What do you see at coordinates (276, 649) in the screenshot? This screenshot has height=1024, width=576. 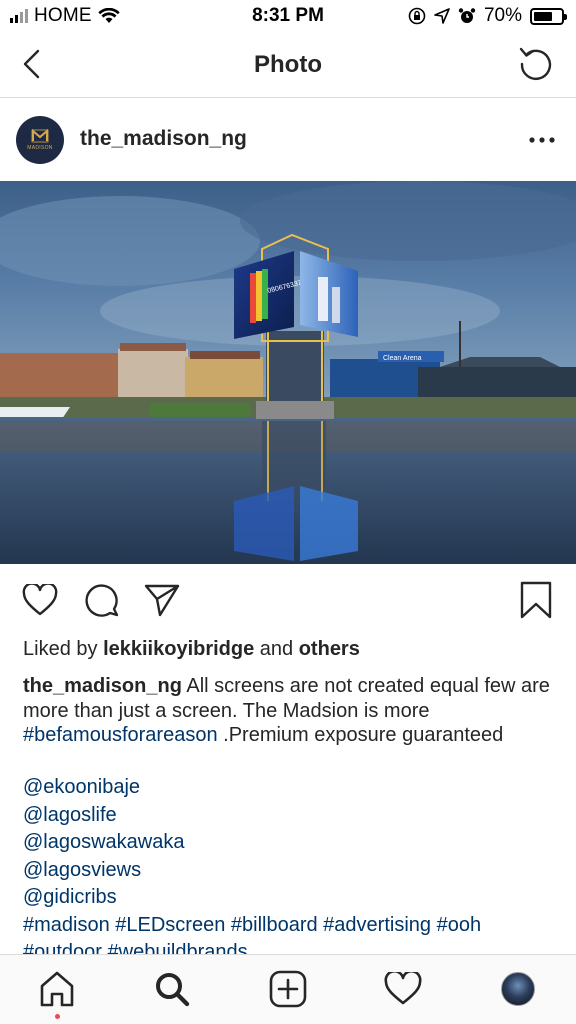 I see `likes-middle: and` at bounding box center [276, 649].